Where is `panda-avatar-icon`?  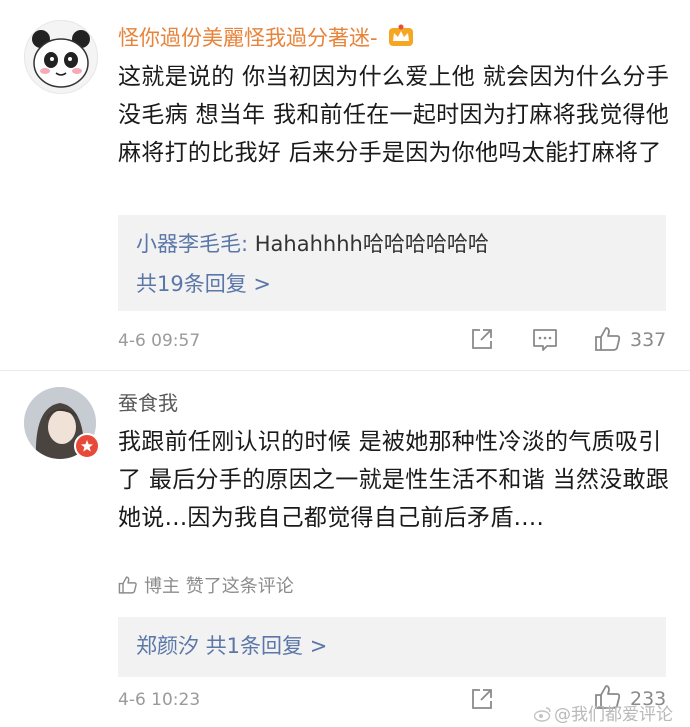 panda-avatar-icon is located at coordinates (61, 59).